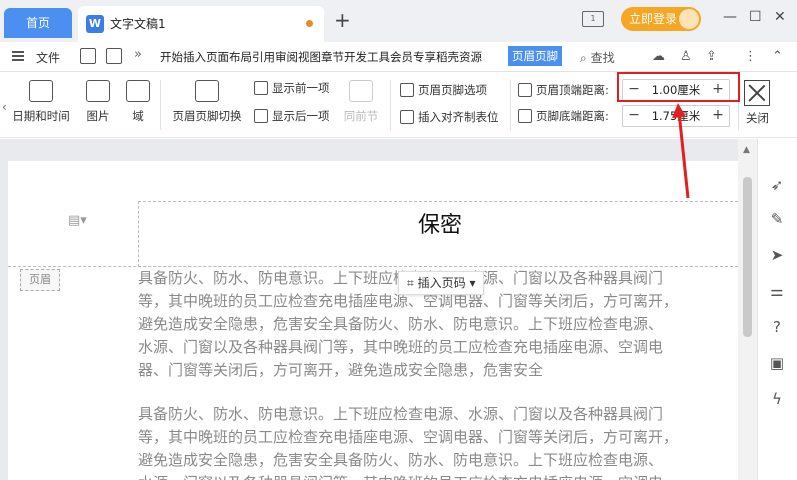 The height and width of the screenshot is (480, 797). What do you see at coordinates (98, 116) in the screenshot?
I see `picture-label: 图片` at bounding box center [98, 116].